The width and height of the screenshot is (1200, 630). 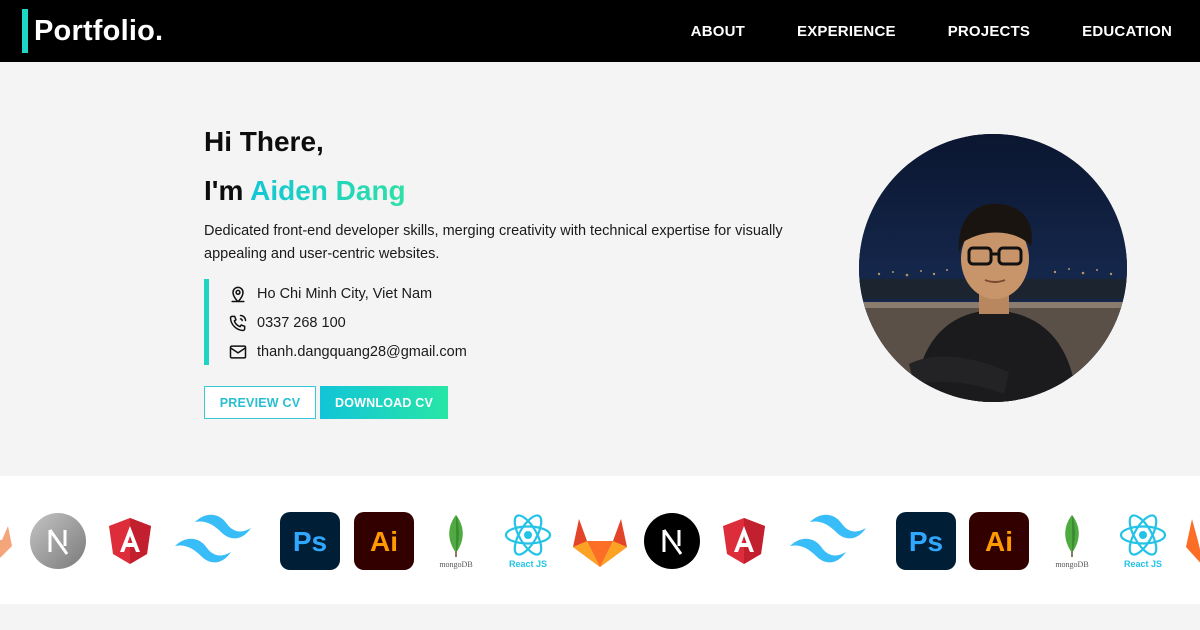 I want to click on email-text: thanh.dangquang28@gmail.com, so click(x=362, y=352).